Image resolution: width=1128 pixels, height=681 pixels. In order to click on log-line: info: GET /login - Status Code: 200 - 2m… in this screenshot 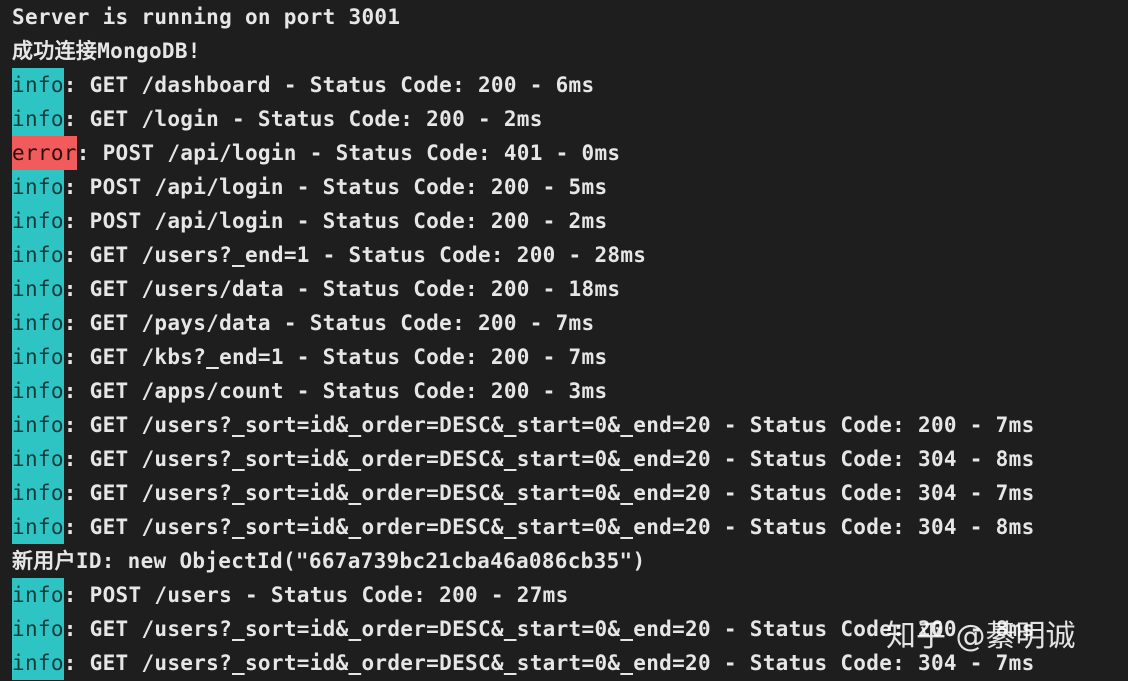, I will do `click(523, 119)`.